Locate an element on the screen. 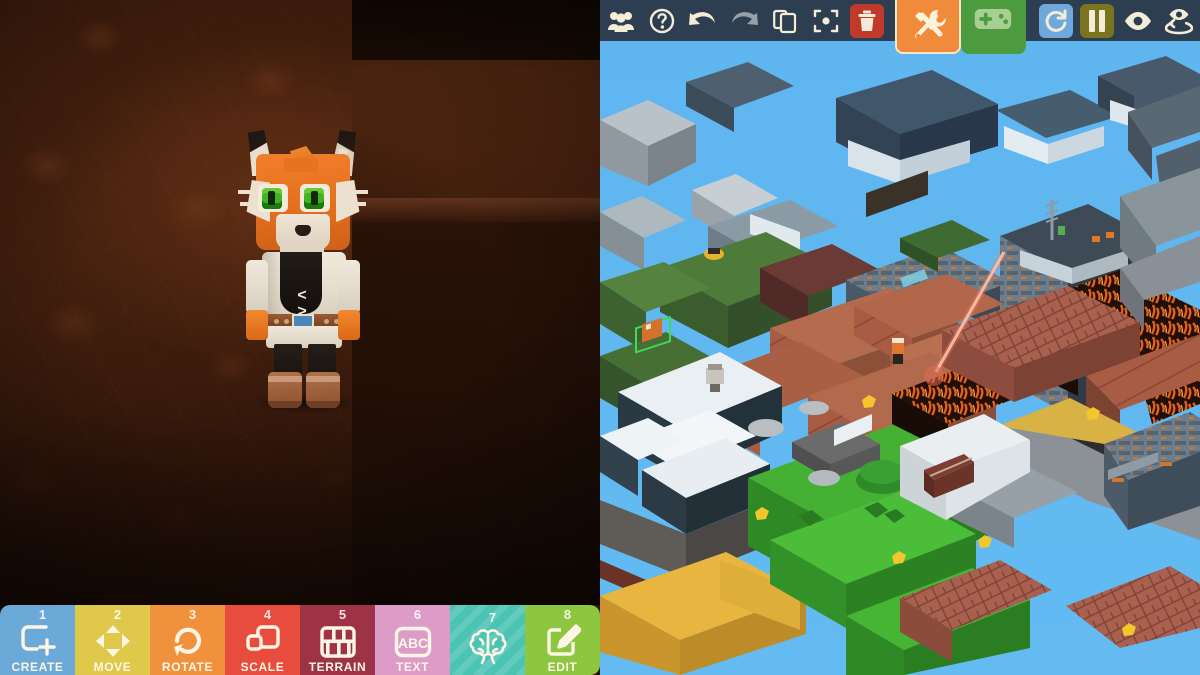  scale-icon is located at coordinates (263, 639).